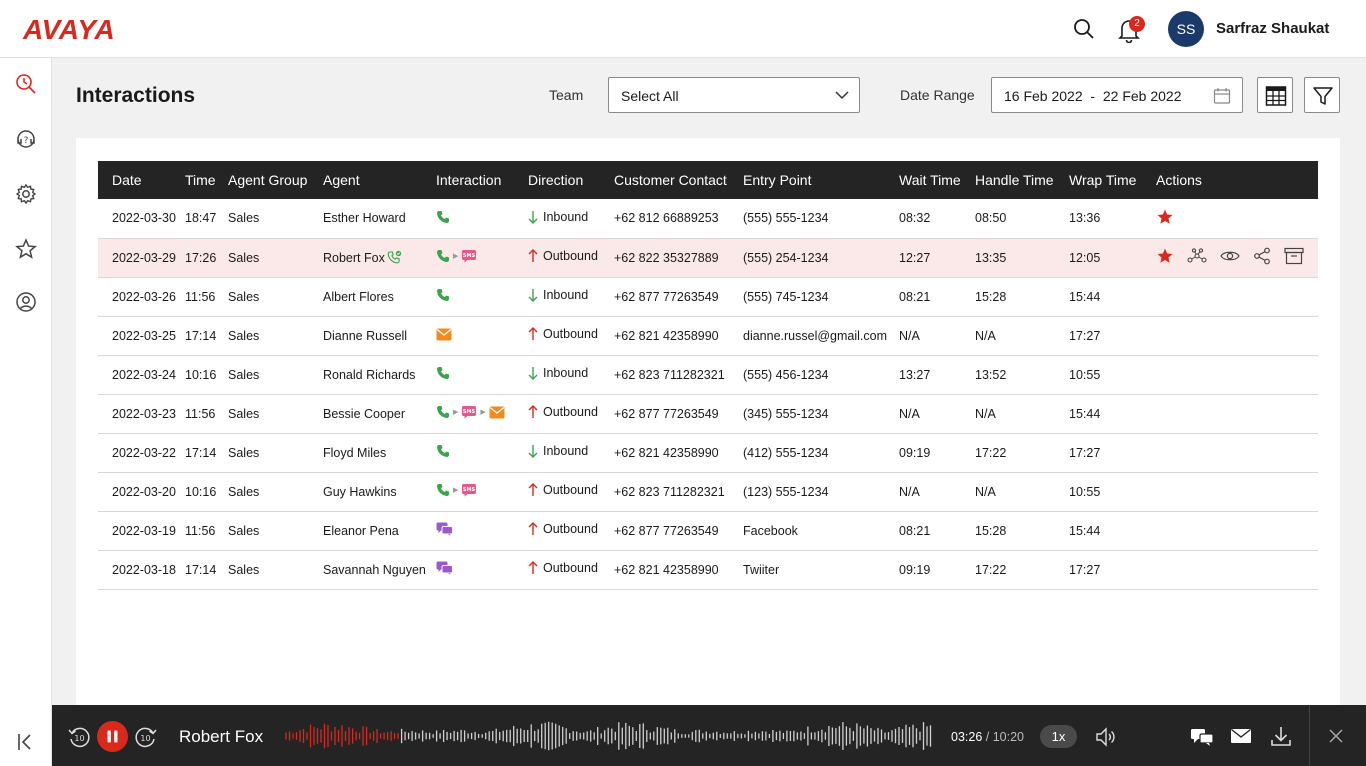 The width and height of the screenshot is (1366, 766). What do you see at coordinates (1186, 29) in the screenshot?
I see `avatar: SS` at bounding box center [1186, 29].